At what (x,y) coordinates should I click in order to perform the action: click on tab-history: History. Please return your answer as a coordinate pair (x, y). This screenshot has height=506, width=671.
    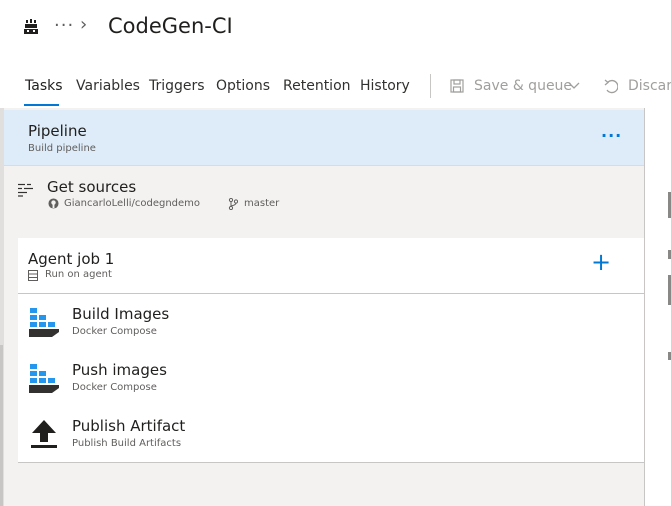
    Looking at the image, I should click on (385, 86).